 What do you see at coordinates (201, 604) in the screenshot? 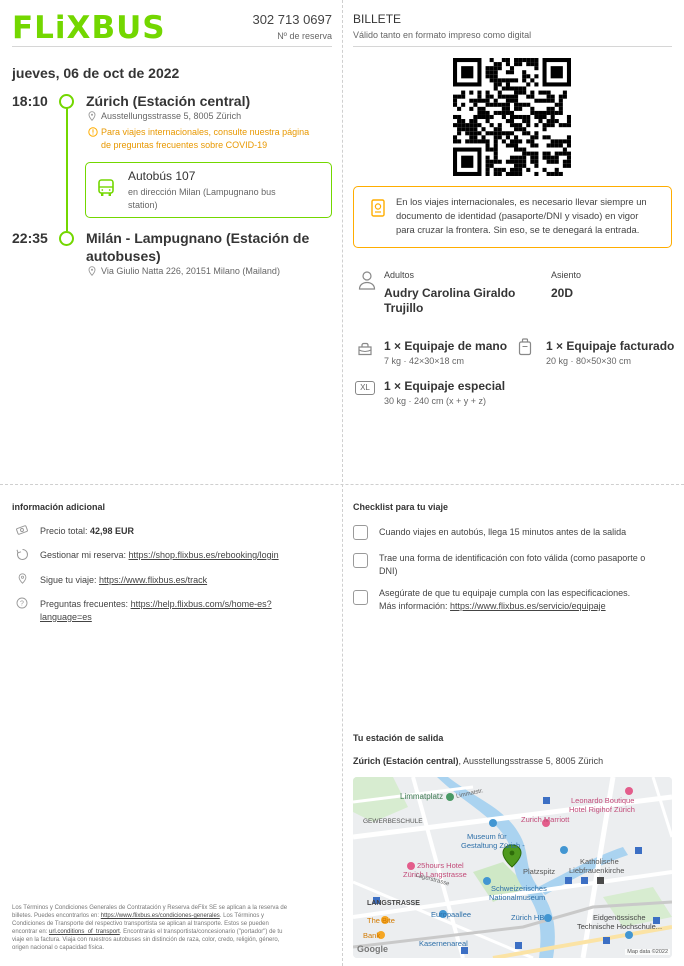
I see `faq-link: https://help.flixbus.com/s/home-es?` at bounding box center [201, 604].